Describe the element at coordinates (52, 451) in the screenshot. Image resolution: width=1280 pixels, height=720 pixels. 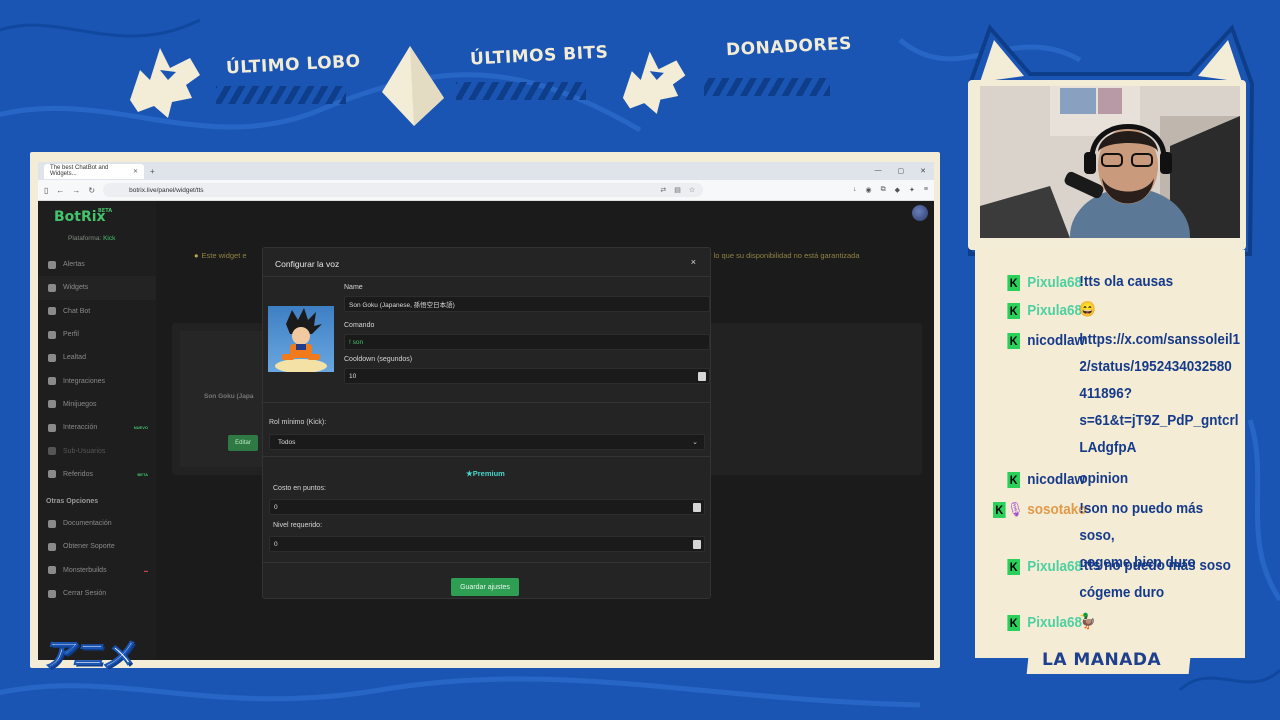
I see `users-icon` at that location.